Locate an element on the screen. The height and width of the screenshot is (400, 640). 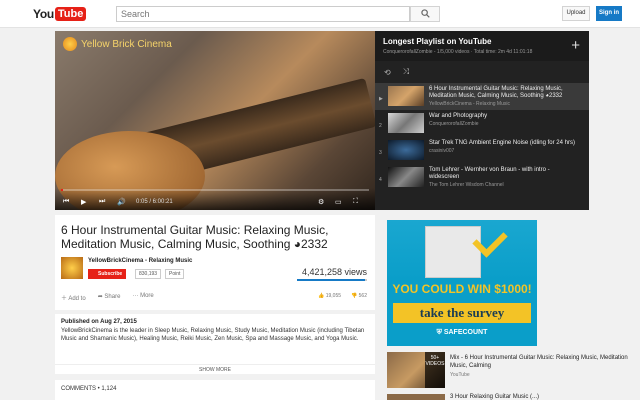
like-count: 19,055 is located at coordinates (333, 296).